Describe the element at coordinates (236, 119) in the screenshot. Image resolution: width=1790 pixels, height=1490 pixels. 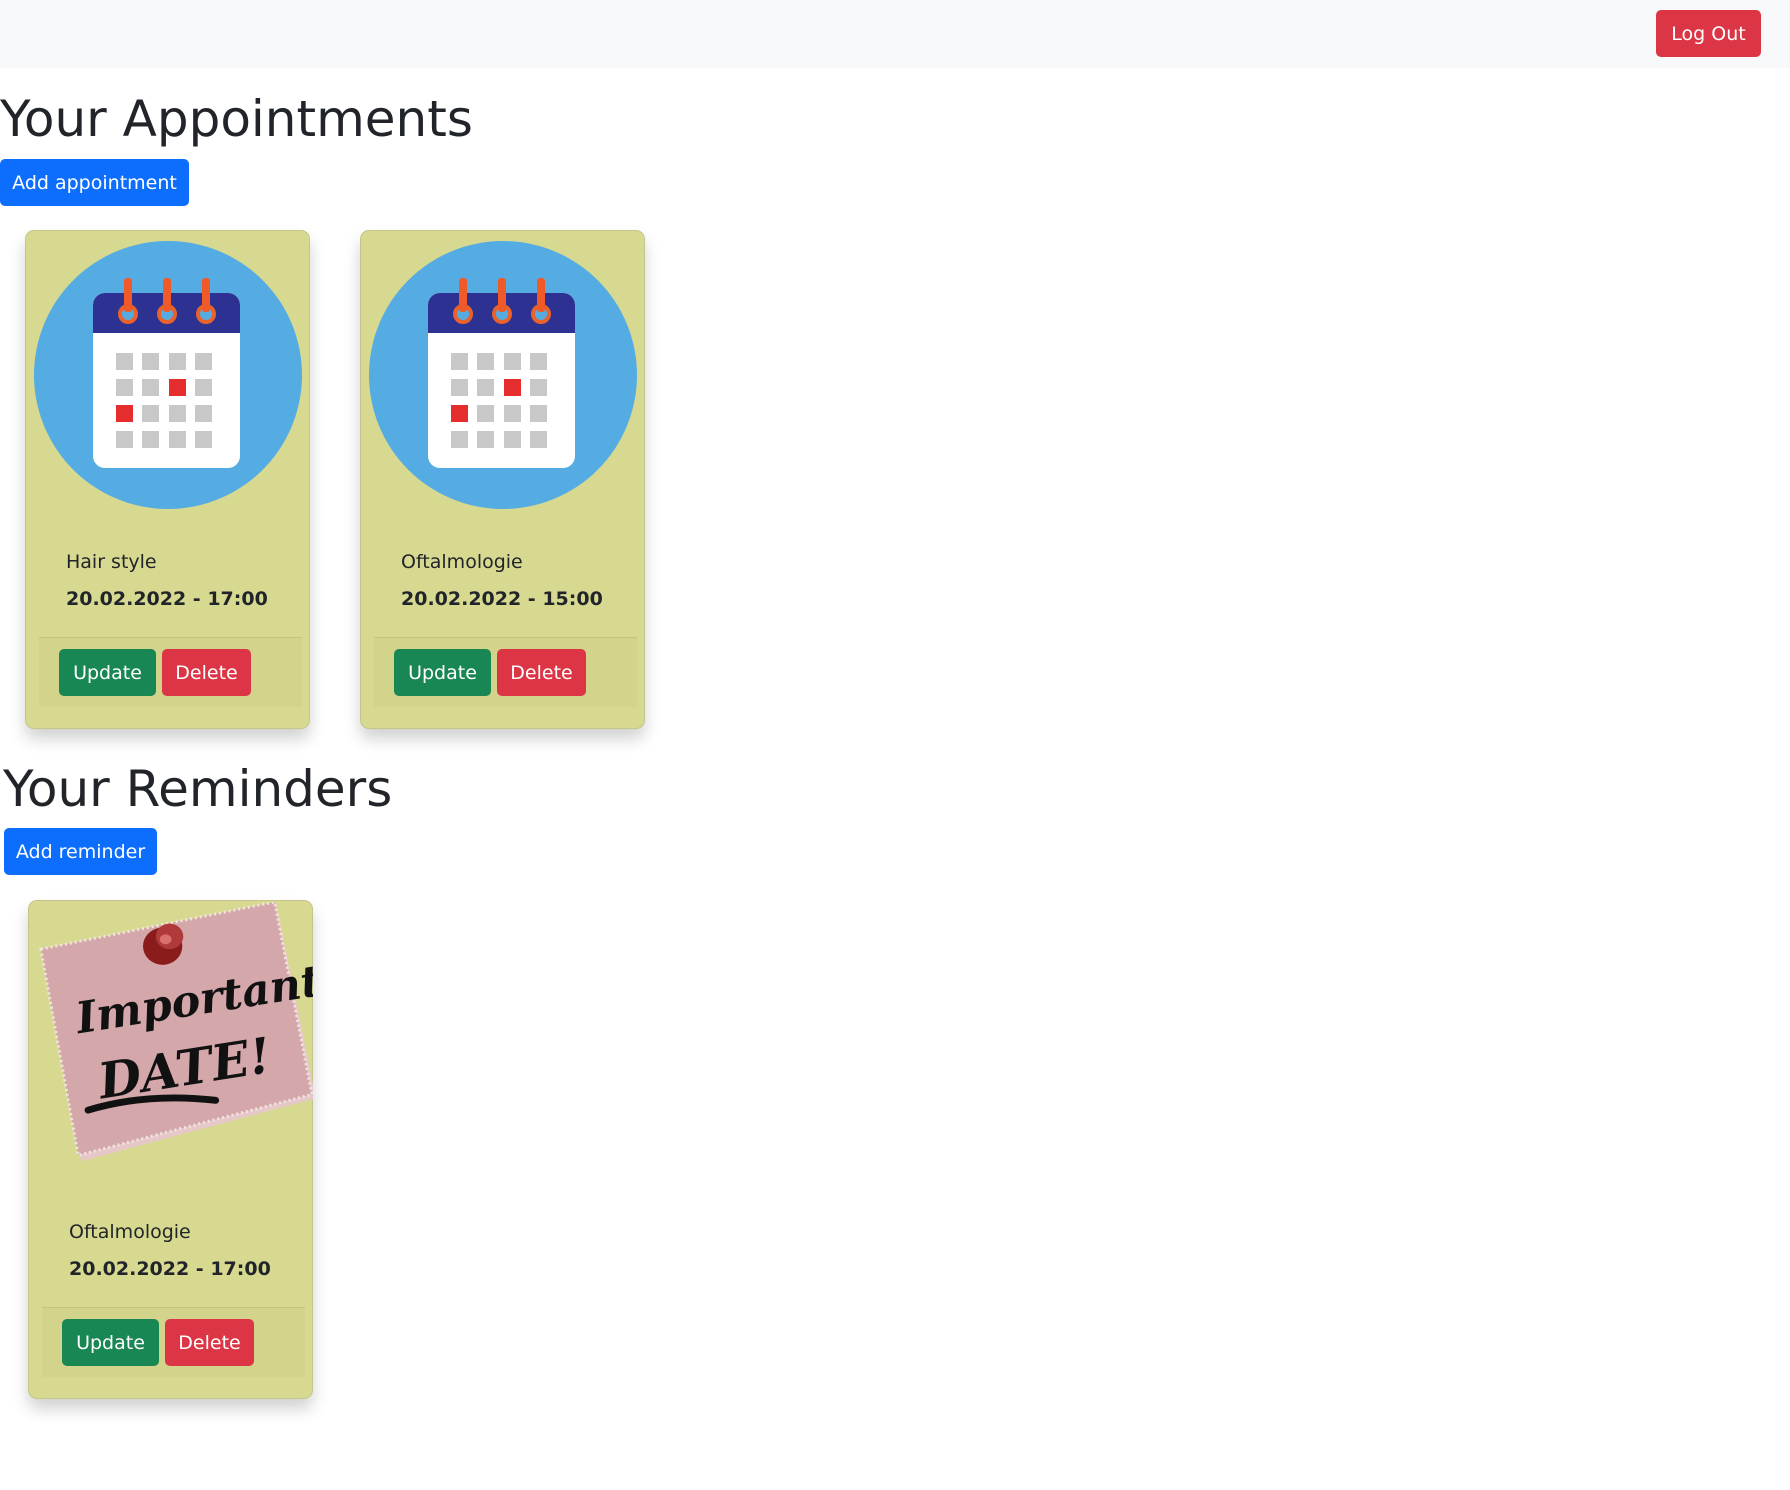
I see `appointments-heading: Your Appointments` at that location.